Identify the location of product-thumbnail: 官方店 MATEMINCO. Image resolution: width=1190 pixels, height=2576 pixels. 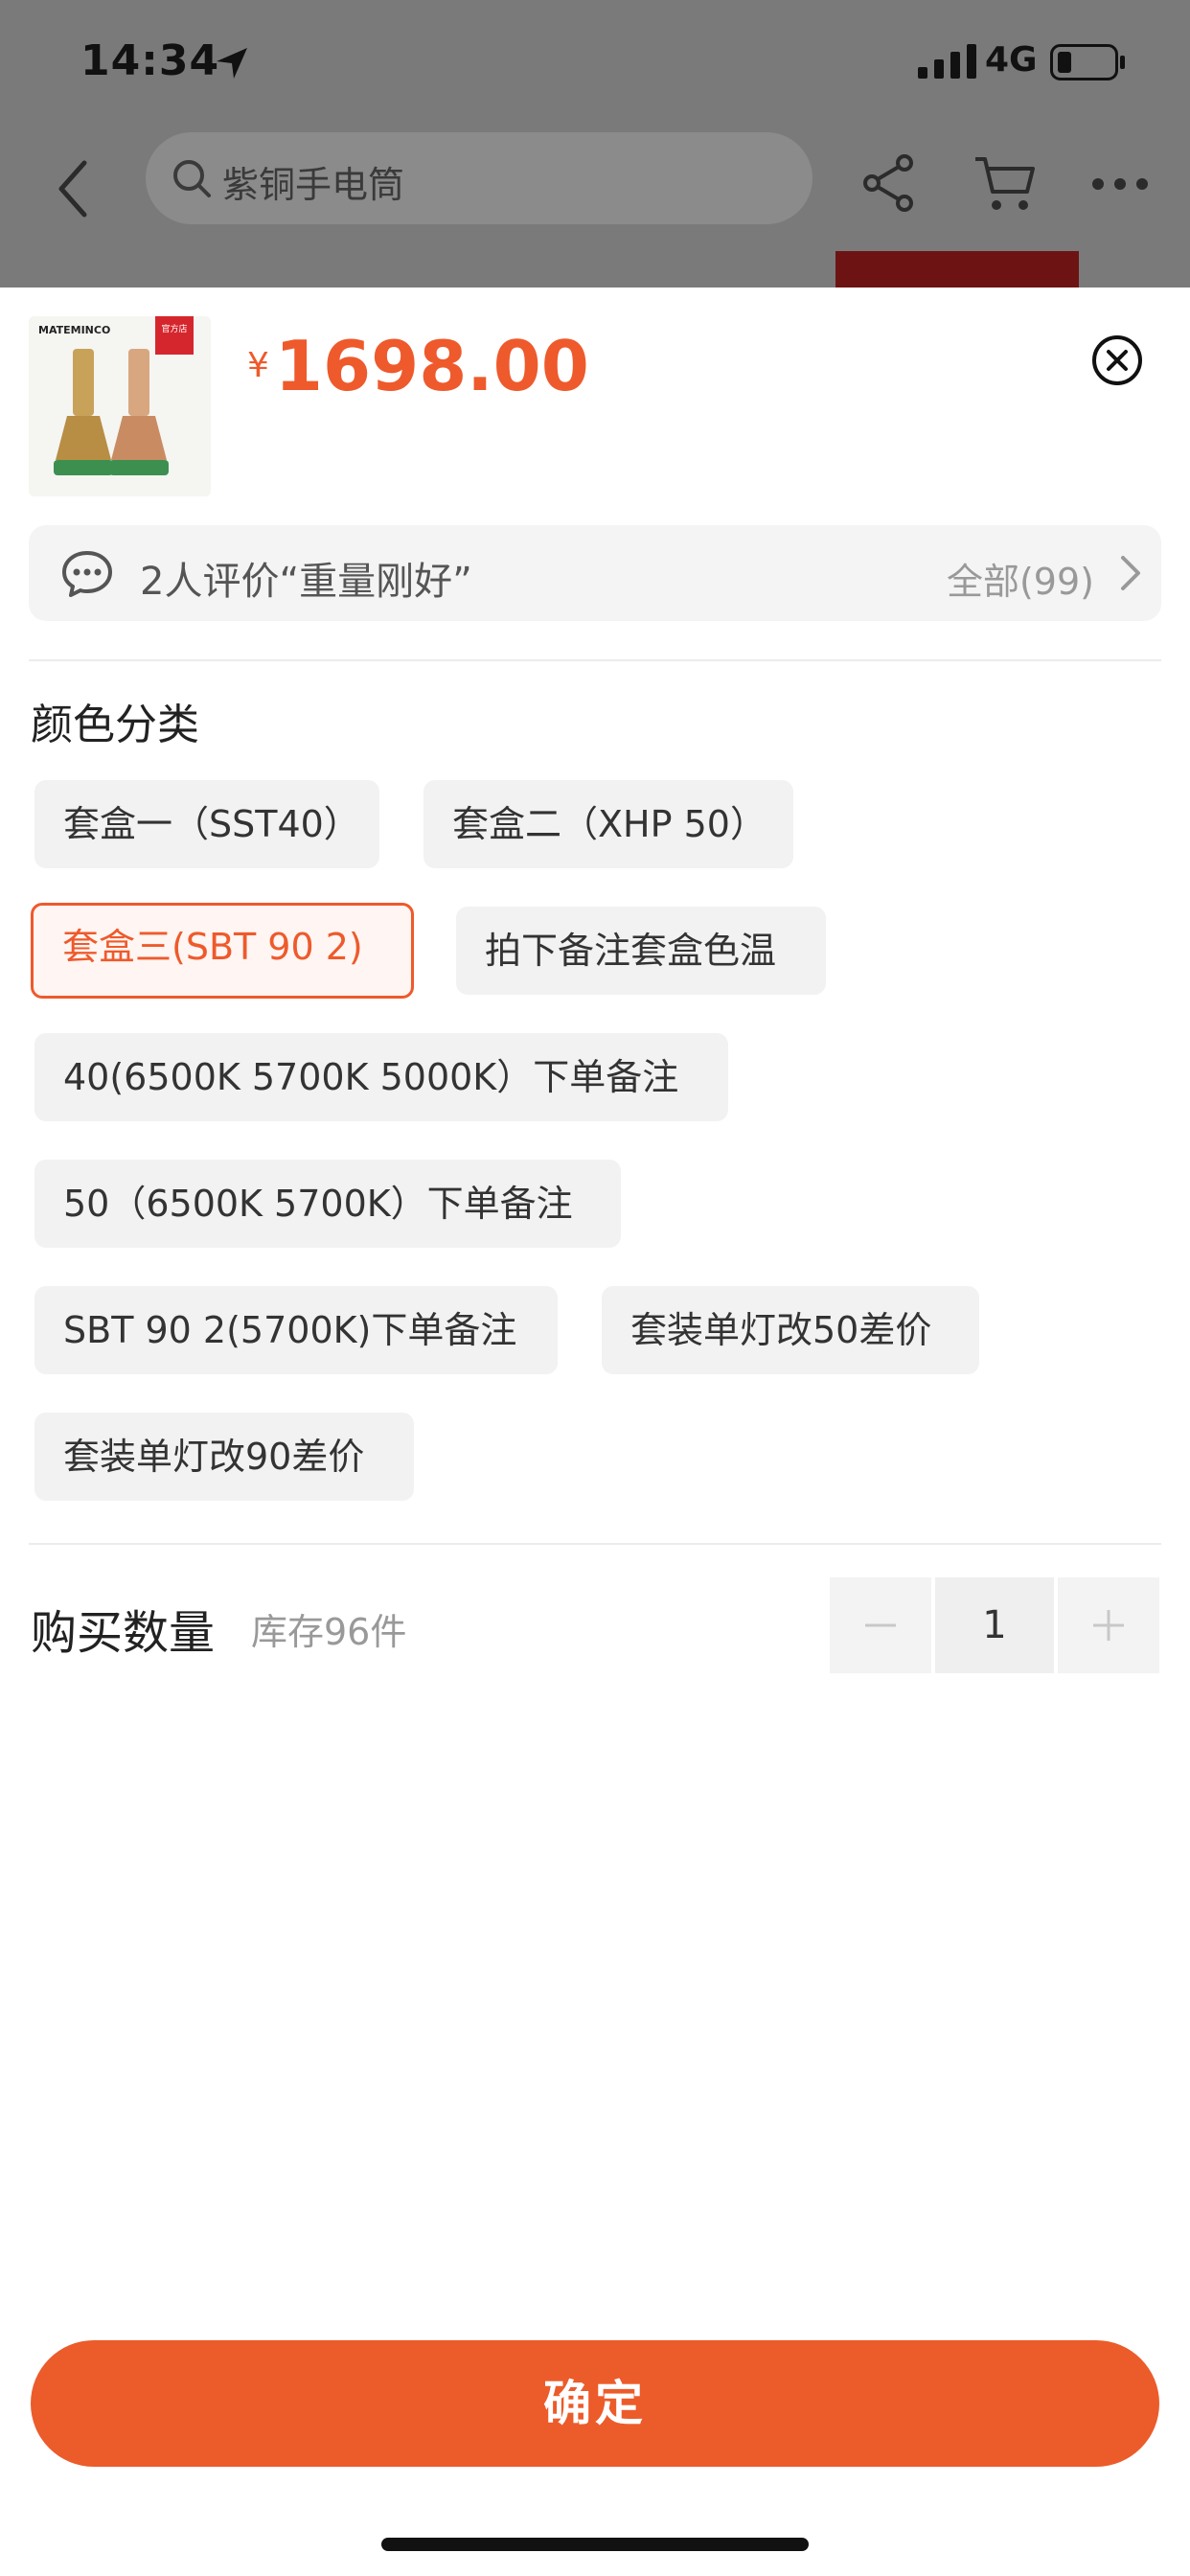
(120, 406).